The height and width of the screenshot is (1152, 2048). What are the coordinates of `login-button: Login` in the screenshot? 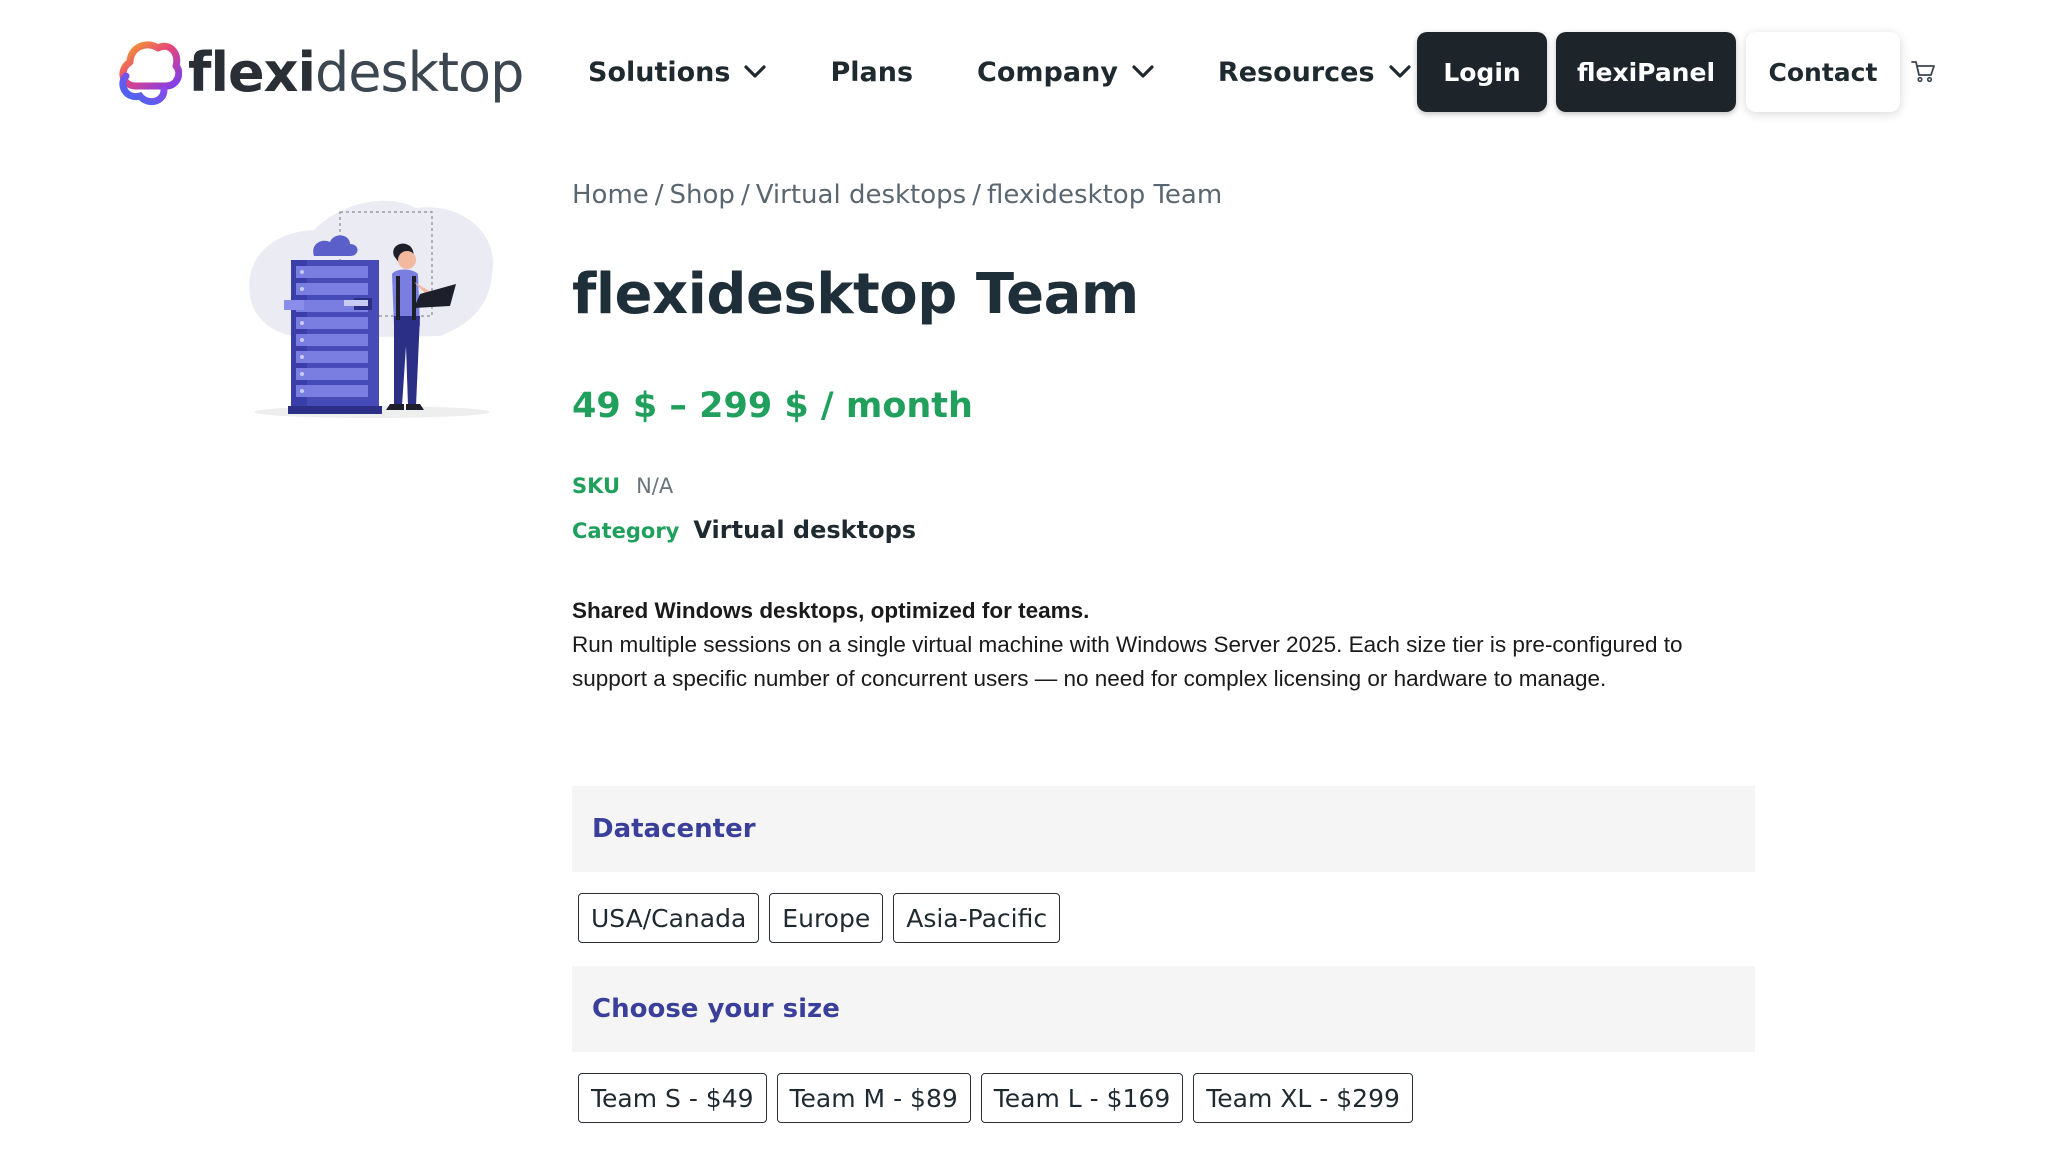 It's located at (1482, 72).